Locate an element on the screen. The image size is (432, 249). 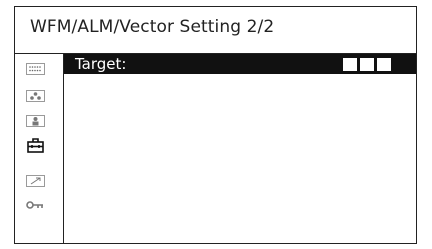
dots-grid-icon is located at coordinates (35, 69).